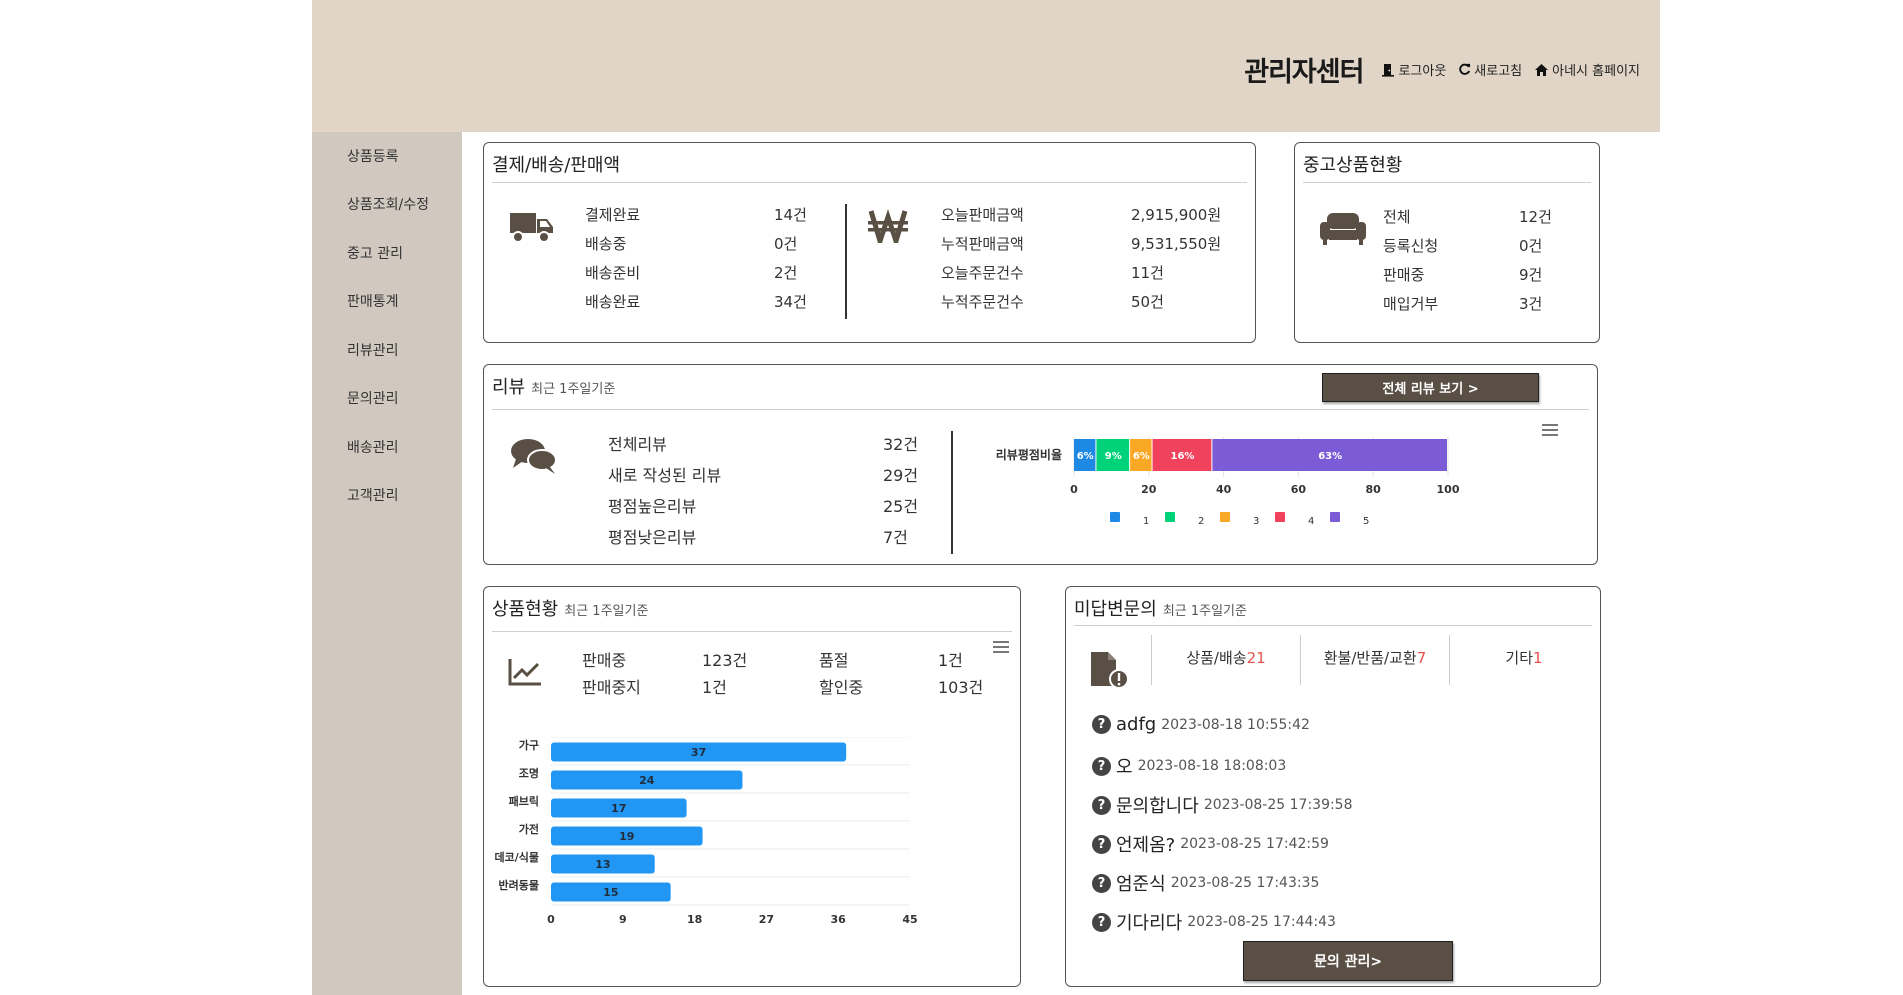 The height and width of the screenshot is (995, 1903). Describe the element at coordinates (1535, 217) in the screenshot. I see `used-row-value: 12건` at that location.